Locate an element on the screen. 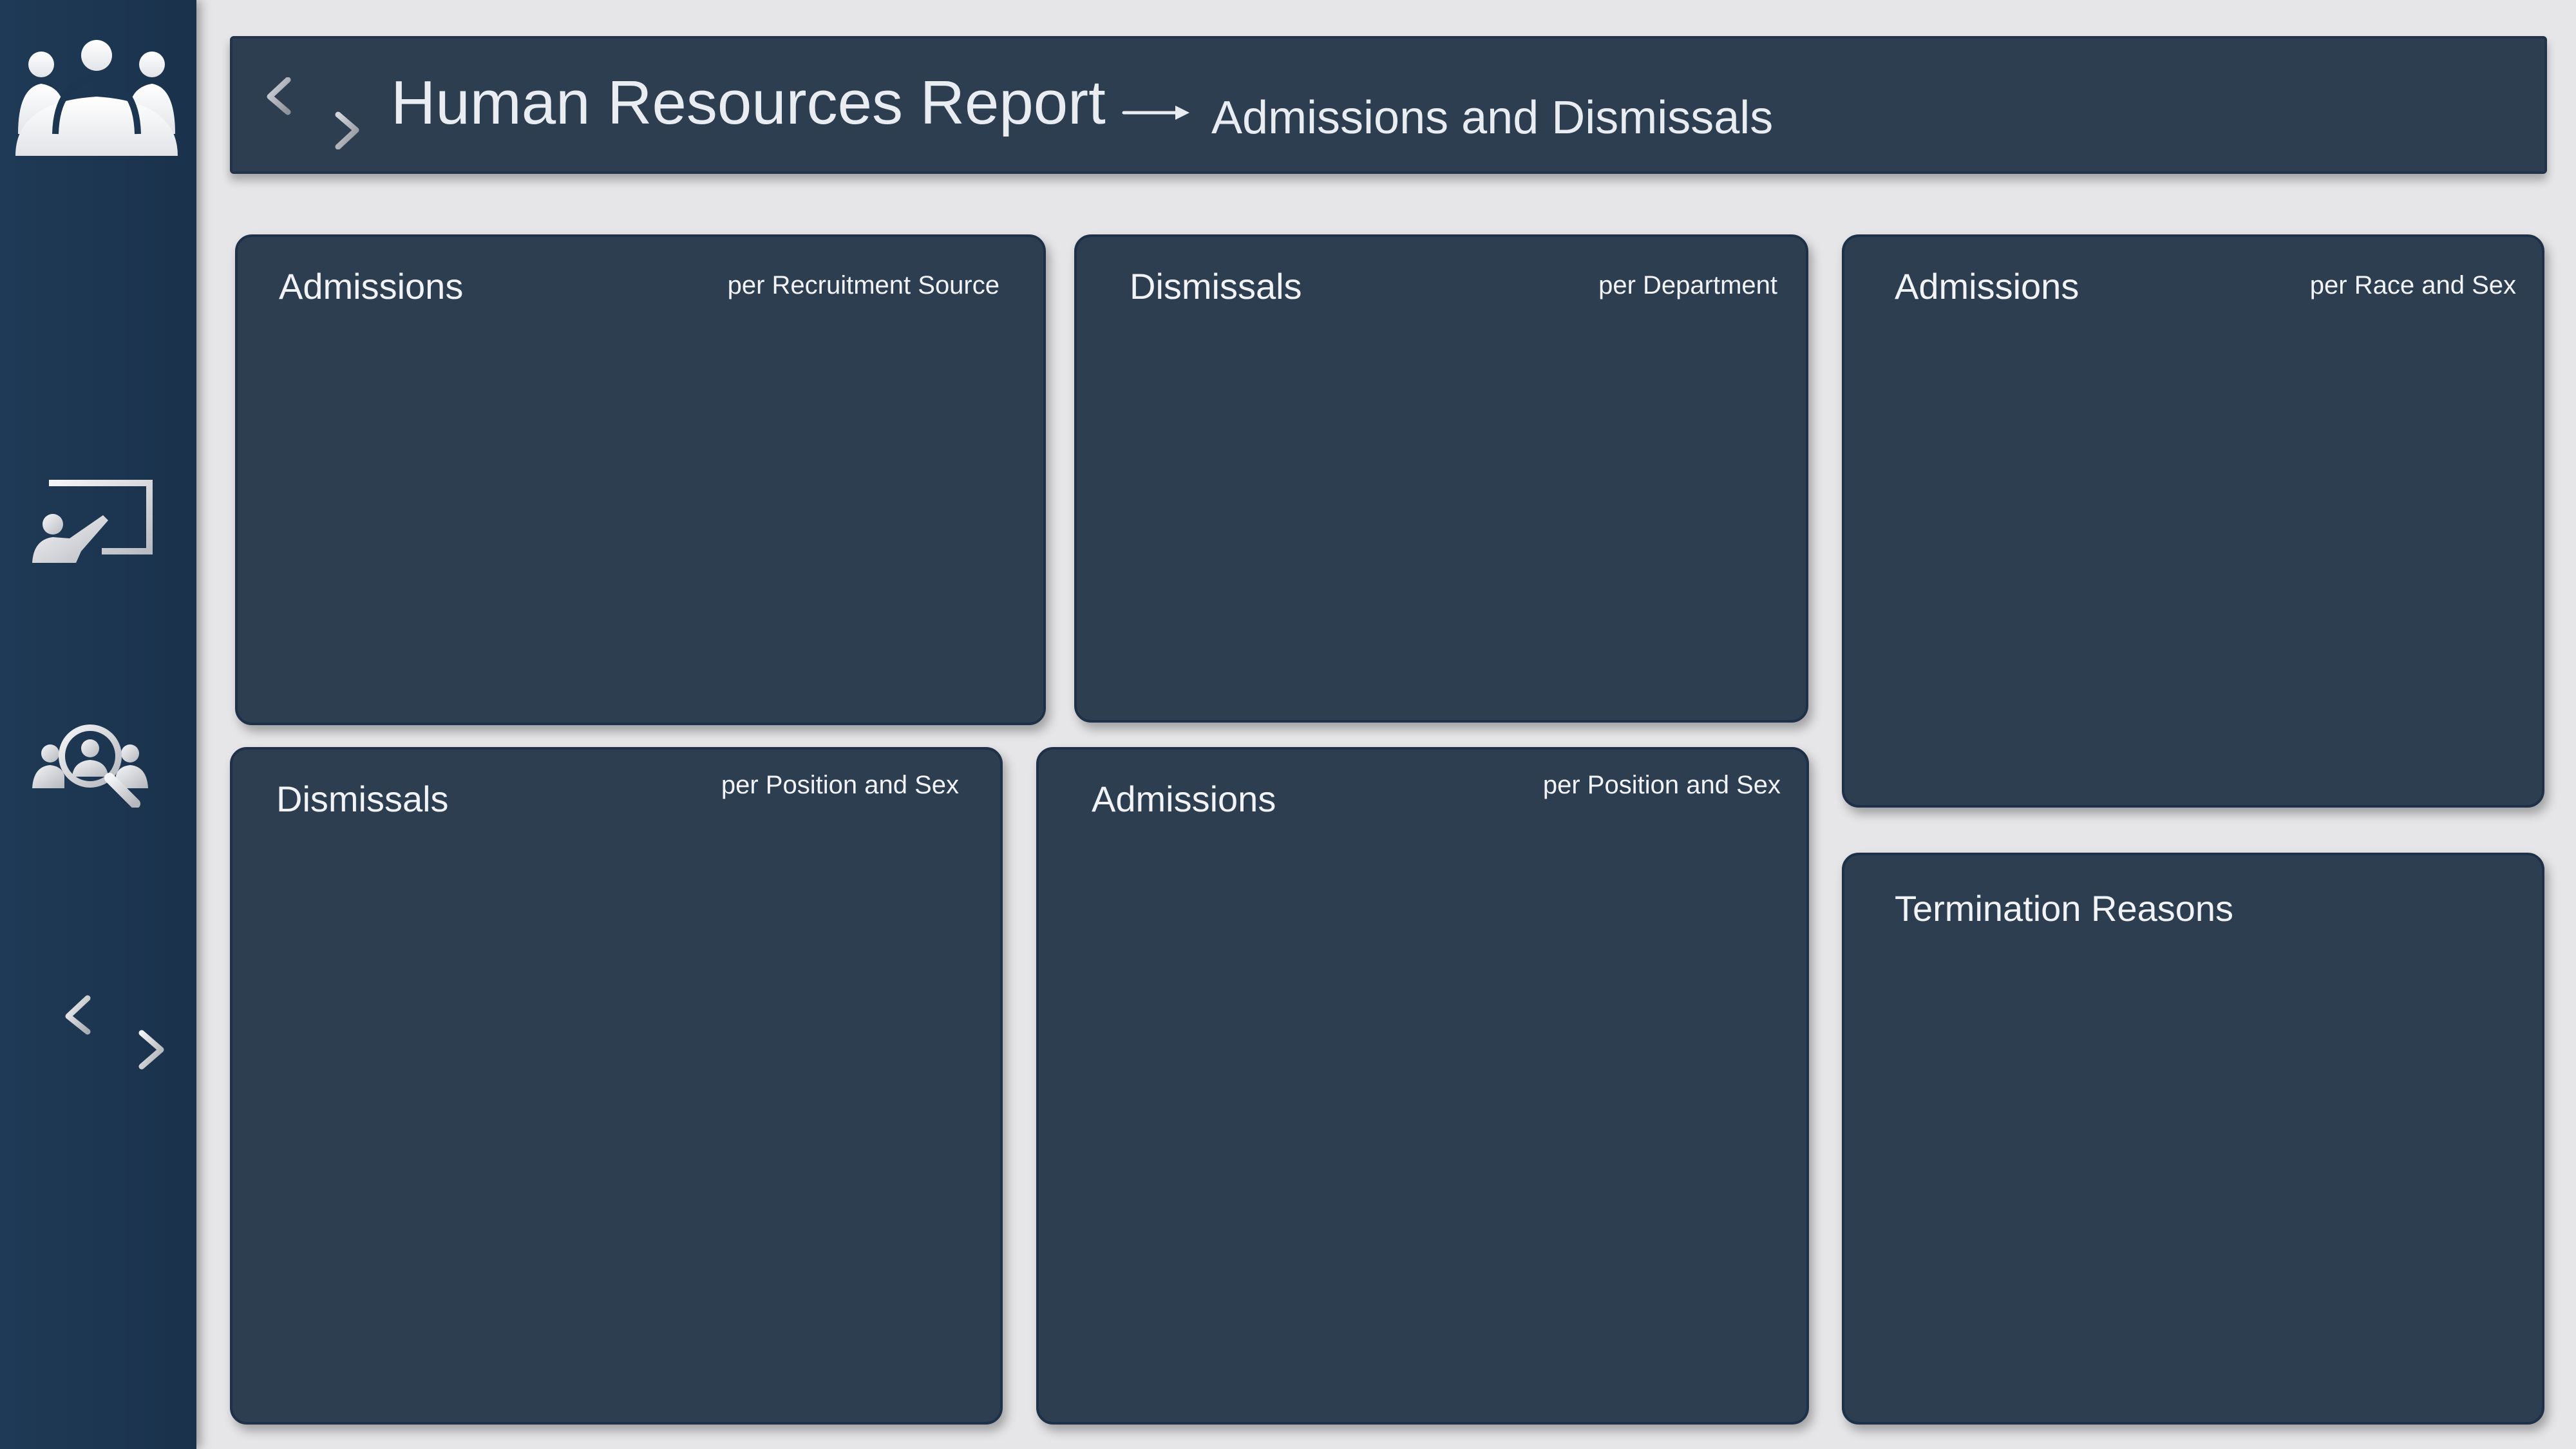 This screenshot has width=2576, height=1449. card-title: Termination Reasons is located at coordinates (2064, 909).